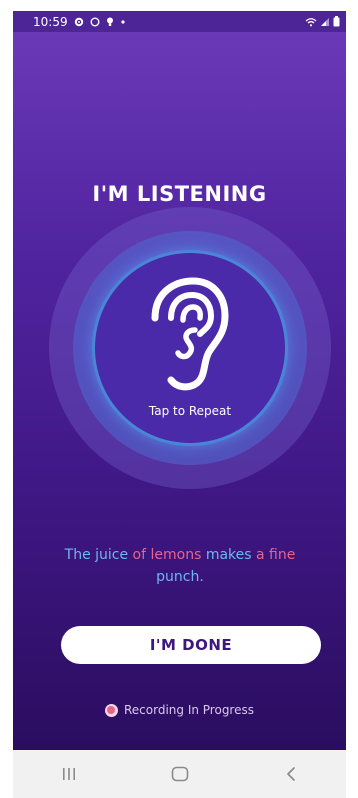 This screenshot has height=798, width=358. Describe the element at coordinates (336, 21) in the screenshot. I see `battery-icon` at that location.